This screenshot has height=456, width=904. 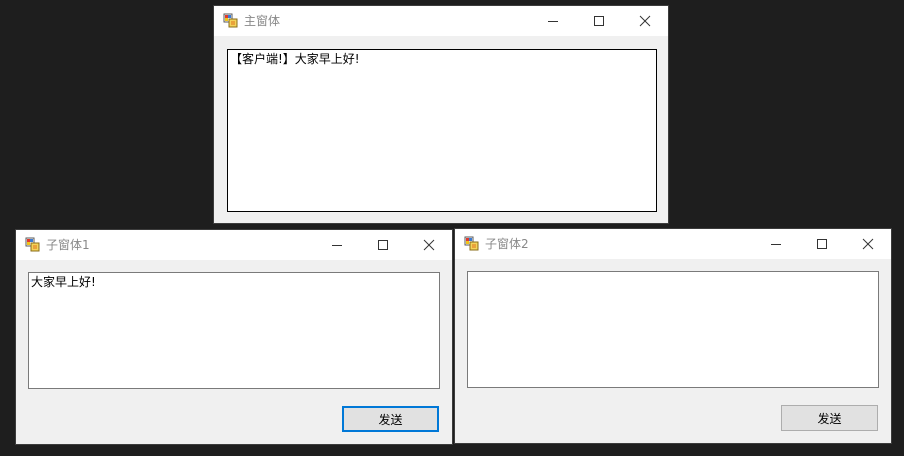 What do you see at coordinates (68, 245) in the screenshot?
I see `window-title: 子窗体1` at bounding box center [68, 245].